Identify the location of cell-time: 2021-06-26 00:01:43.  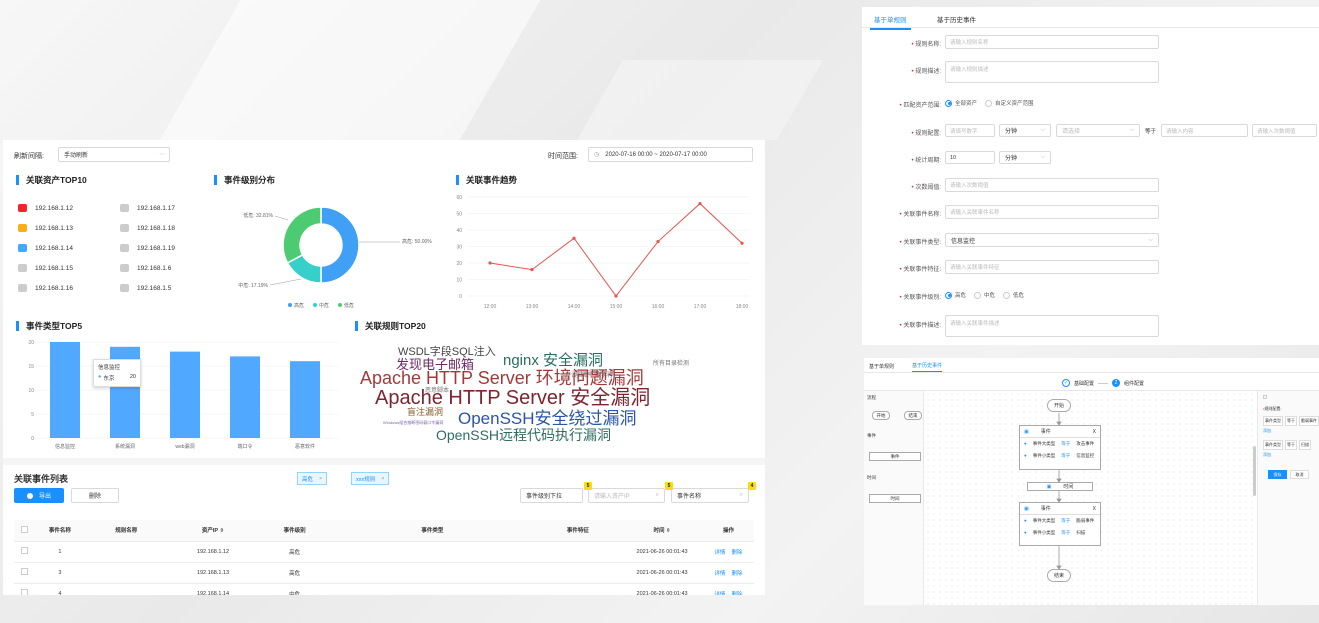
(662, 573).